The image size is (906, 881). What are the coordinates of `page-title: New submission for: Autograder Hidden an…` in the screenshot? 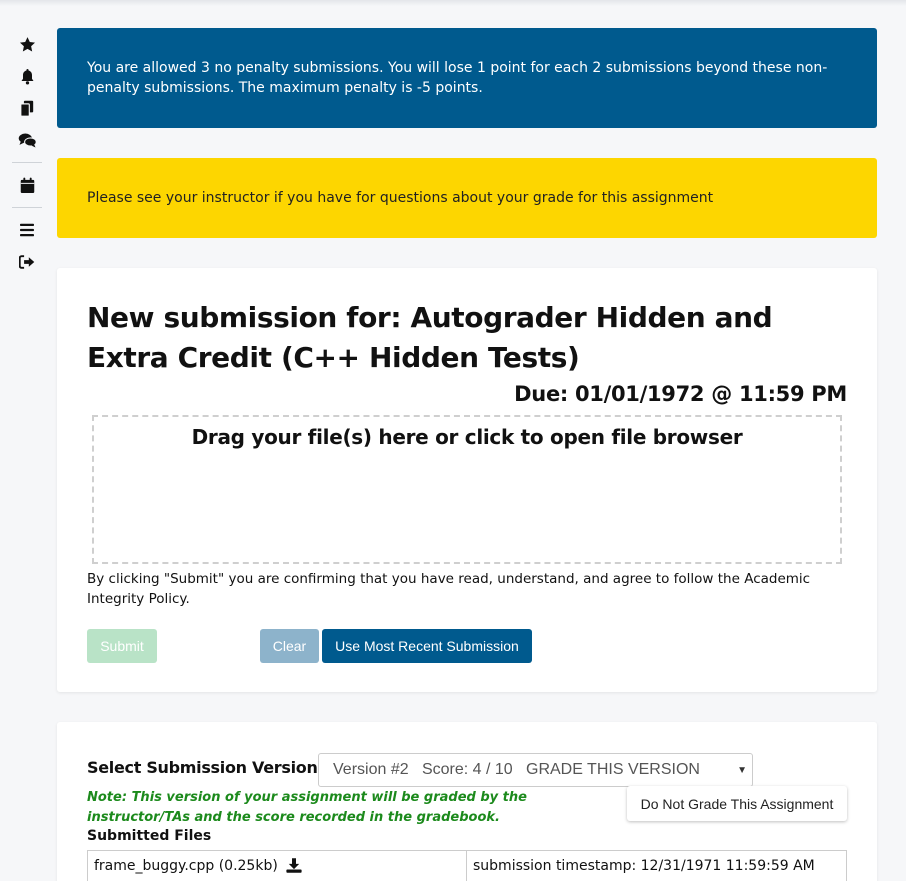 It's located at (430, 337).